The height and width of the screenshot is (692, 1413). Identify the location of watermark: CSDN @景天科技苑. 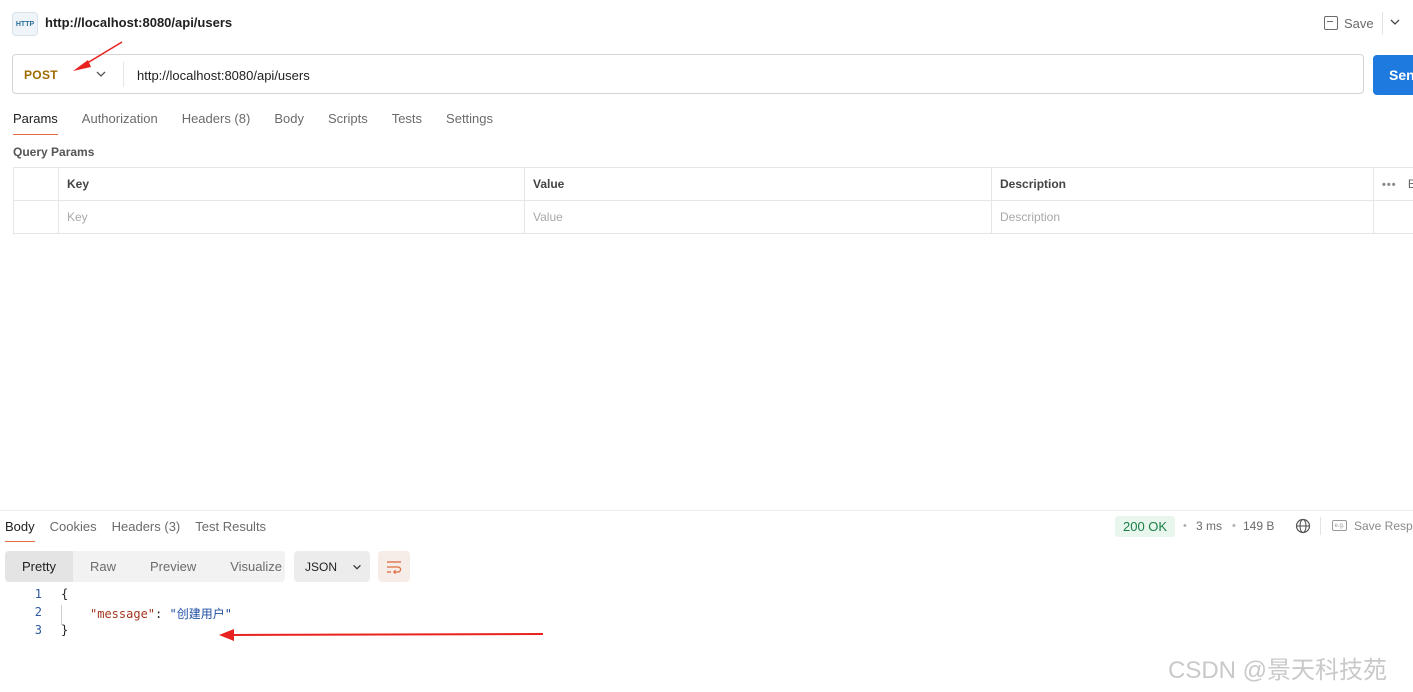
(1278, 670).